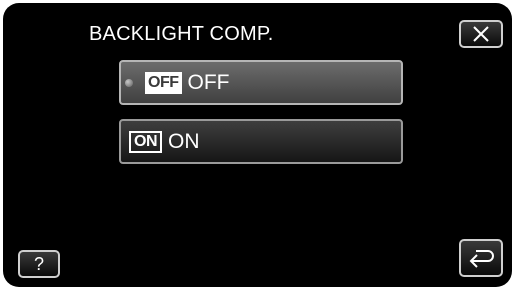 The height and width of the screenshot is (290, 515). I want to click on page-title: BACKLIGHT COMP., so click(181, 34).